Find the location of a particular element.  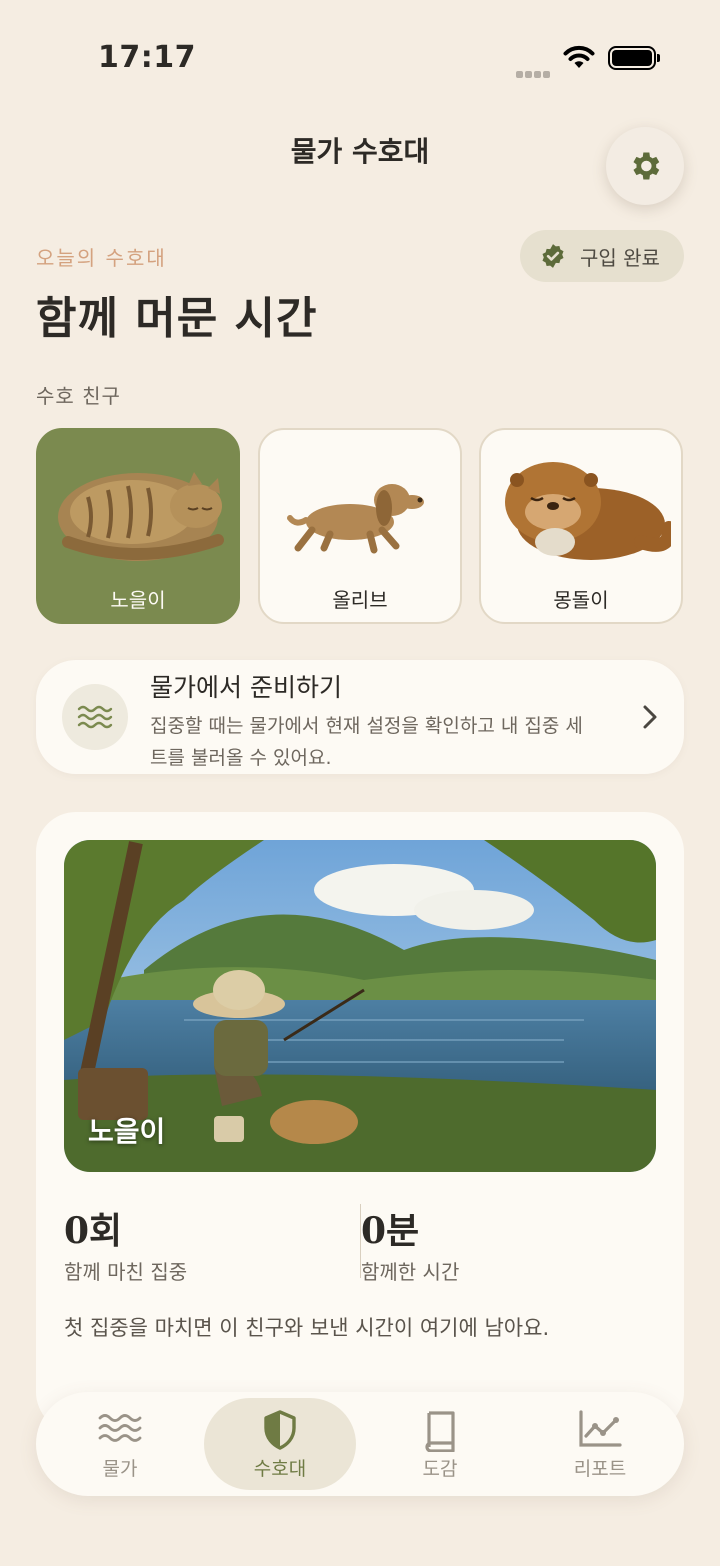

cat-image is located at coordinates (141, 516).